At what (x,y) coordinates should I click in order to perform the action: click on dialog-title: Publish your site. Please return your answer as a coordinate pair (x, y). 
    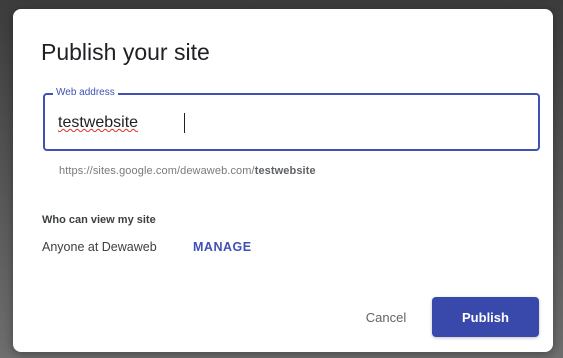
    Looking at the image, I should click on (125, 52).